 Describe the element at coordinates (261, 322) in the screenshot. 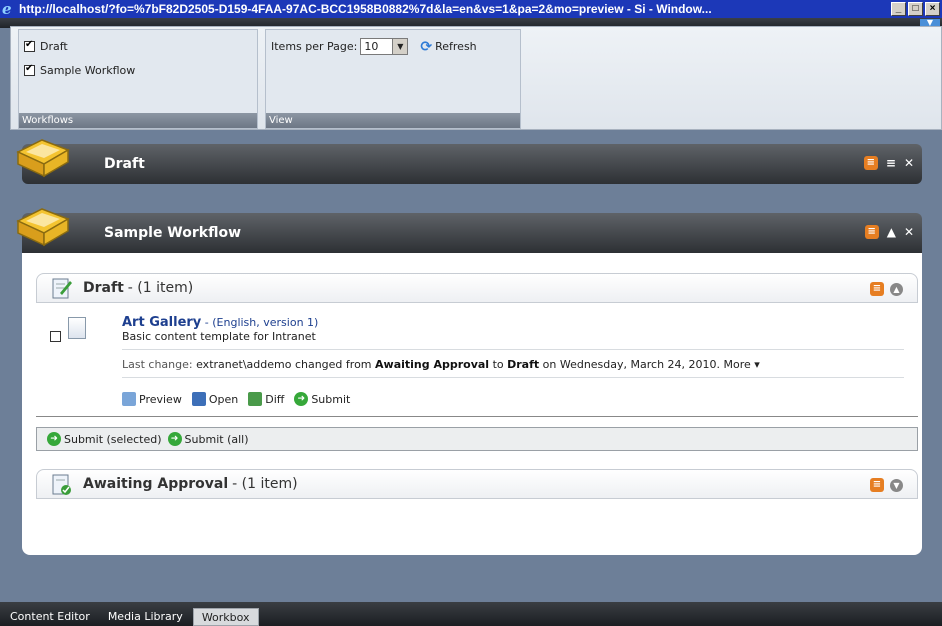

I see `item-meta: - (English, version 1)` at that location.